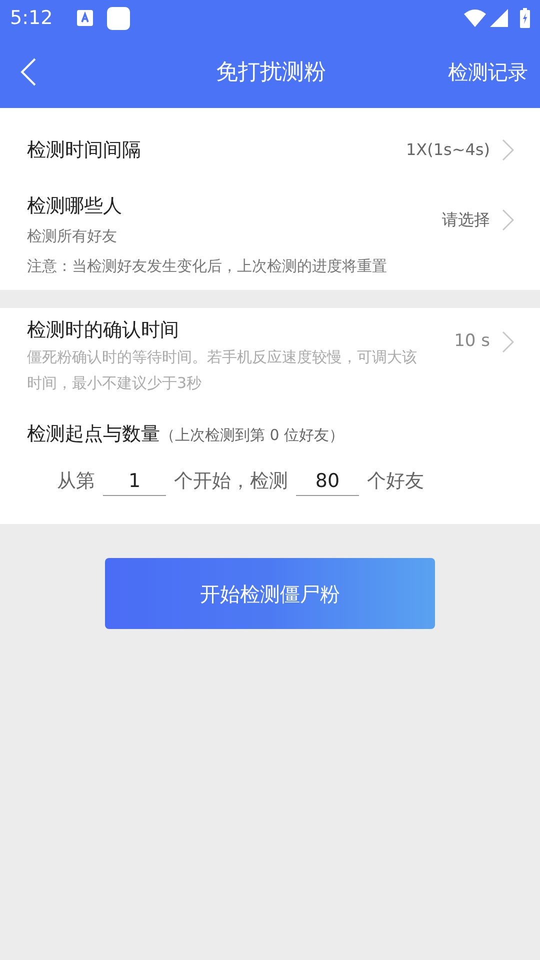 This screenshot has height=960, width=540. I want to click on setting-label: 检测时间间隔, so click(84, 150).